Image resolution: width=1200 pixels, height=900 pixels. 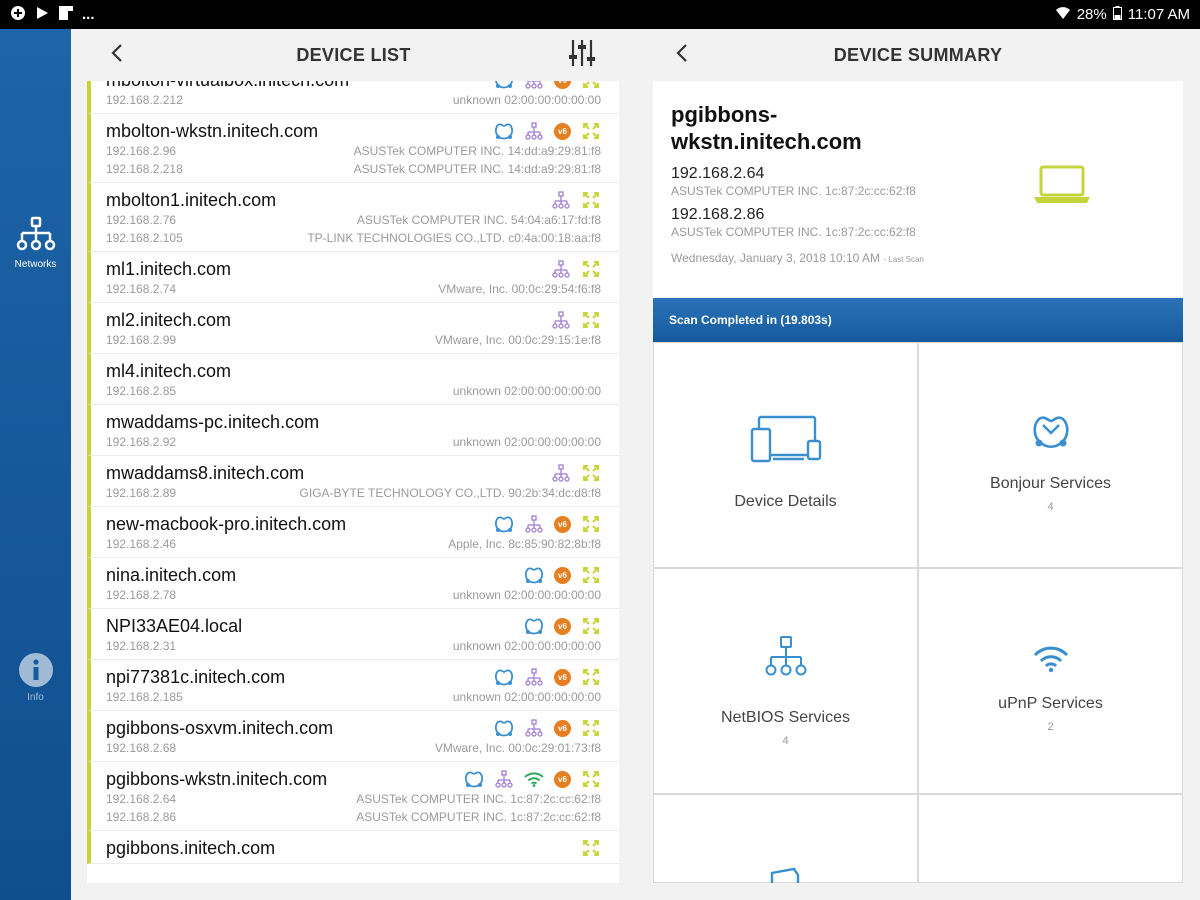 I want to click on laptop-icon, so click(x=1062, y=187).